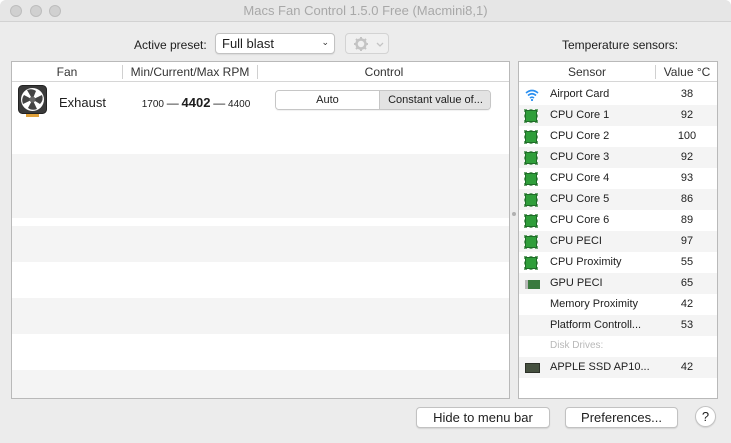 Image resolution: width=731 pixels, height=443 pixels. I want to click on sensor-name: CPU Core 2, so click(580, 136).